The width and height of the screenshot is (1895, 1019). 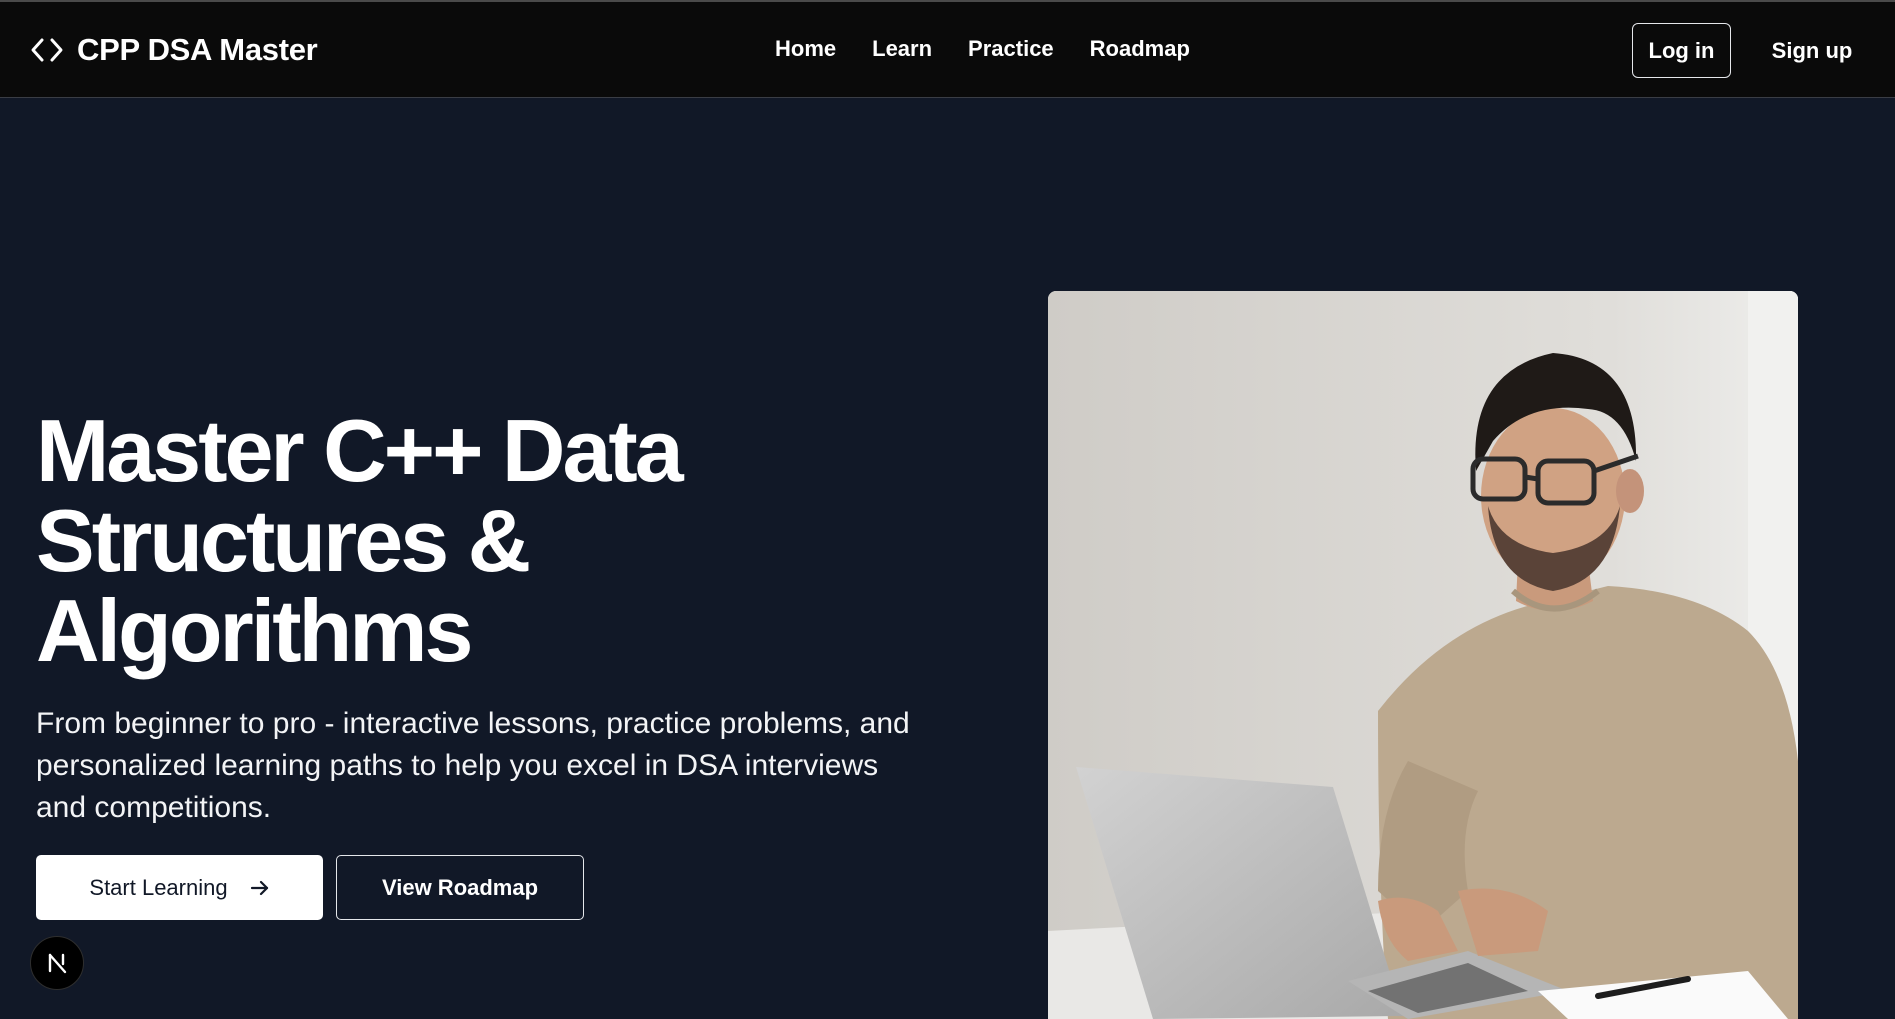 I want to click on nav-link-roadmap: Roadmap, so click(x=1140, y=49).